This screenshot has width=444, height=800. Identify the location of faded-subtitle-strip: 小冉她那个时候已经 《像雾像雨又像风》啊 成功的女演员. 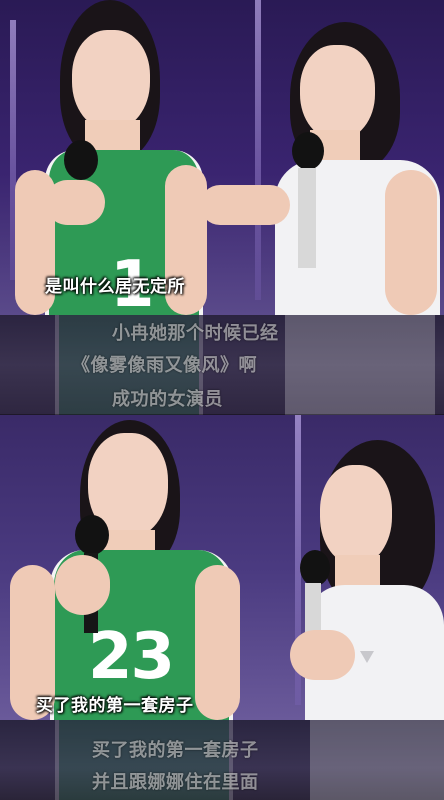
(222, 365).